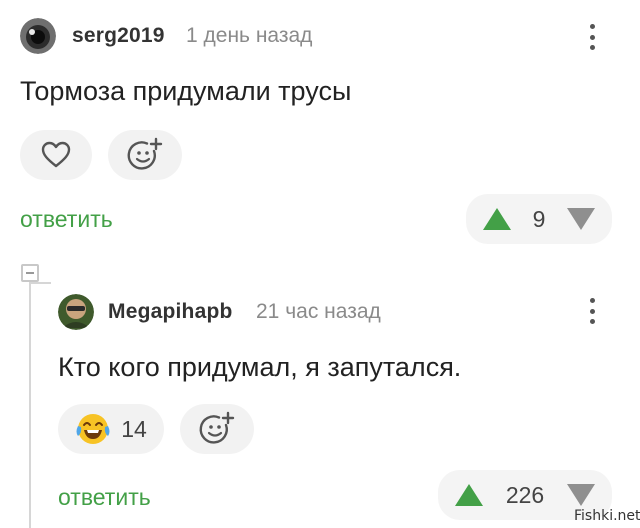 The height and width of the screenshot is (528, 640). Describe the element at coordinates (525, 494) in the screenshot. I see `score: 226` at that location.